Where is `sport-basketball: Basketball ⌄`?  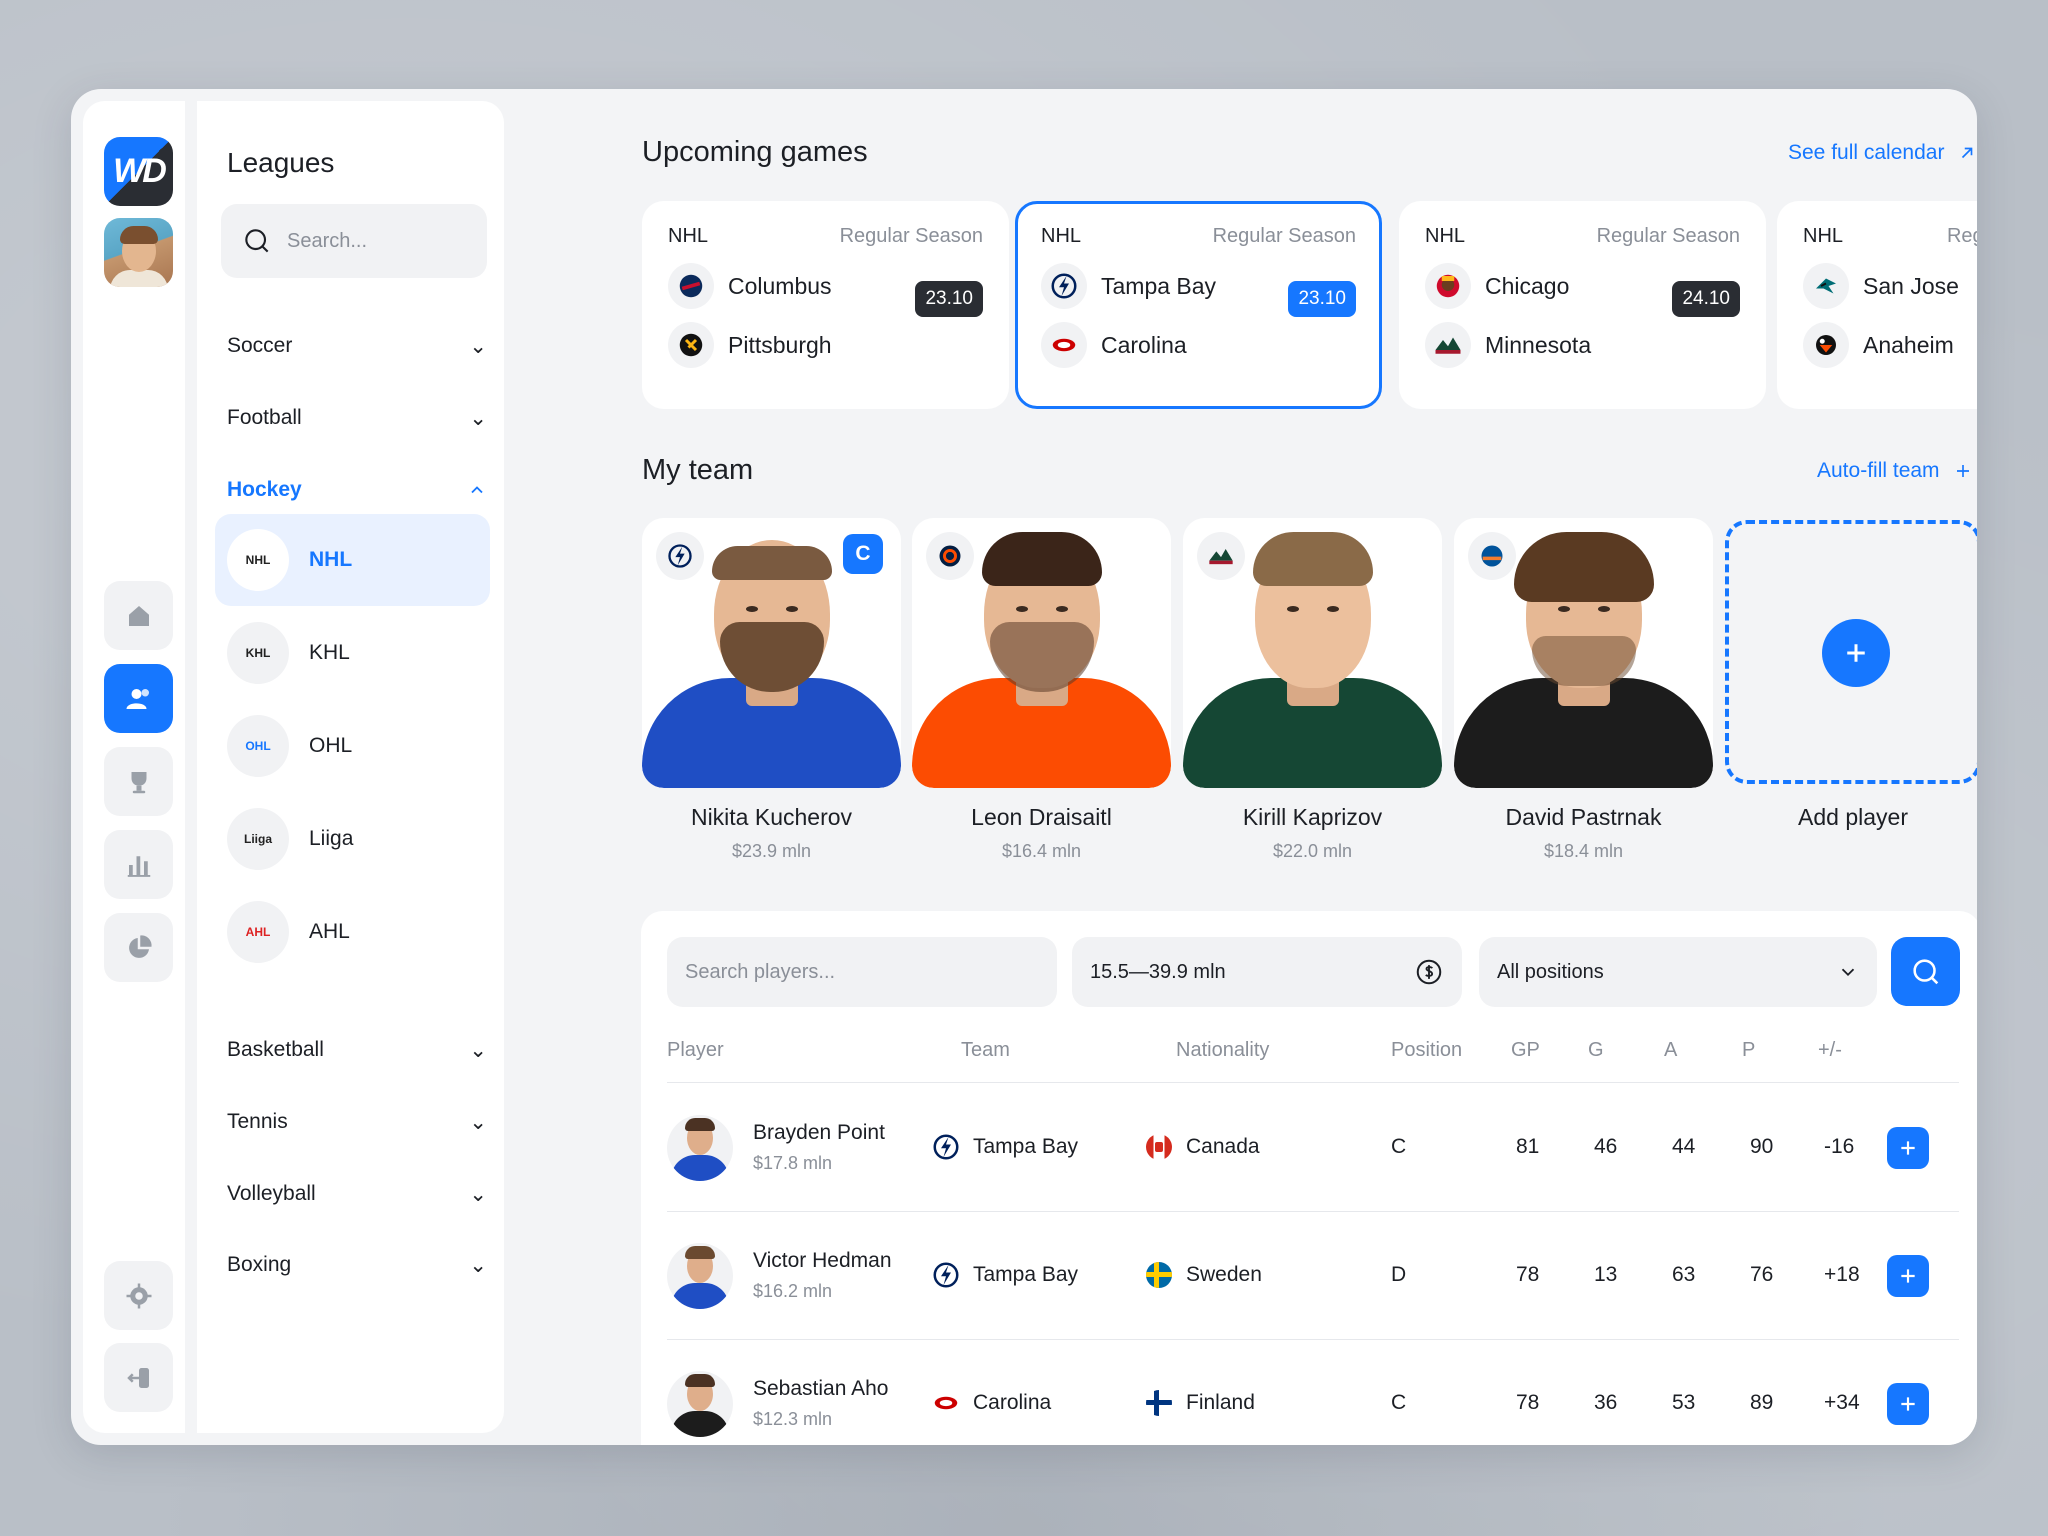
sport-basketball: Basketball ⌄ is located at coordinates (357, 1050).